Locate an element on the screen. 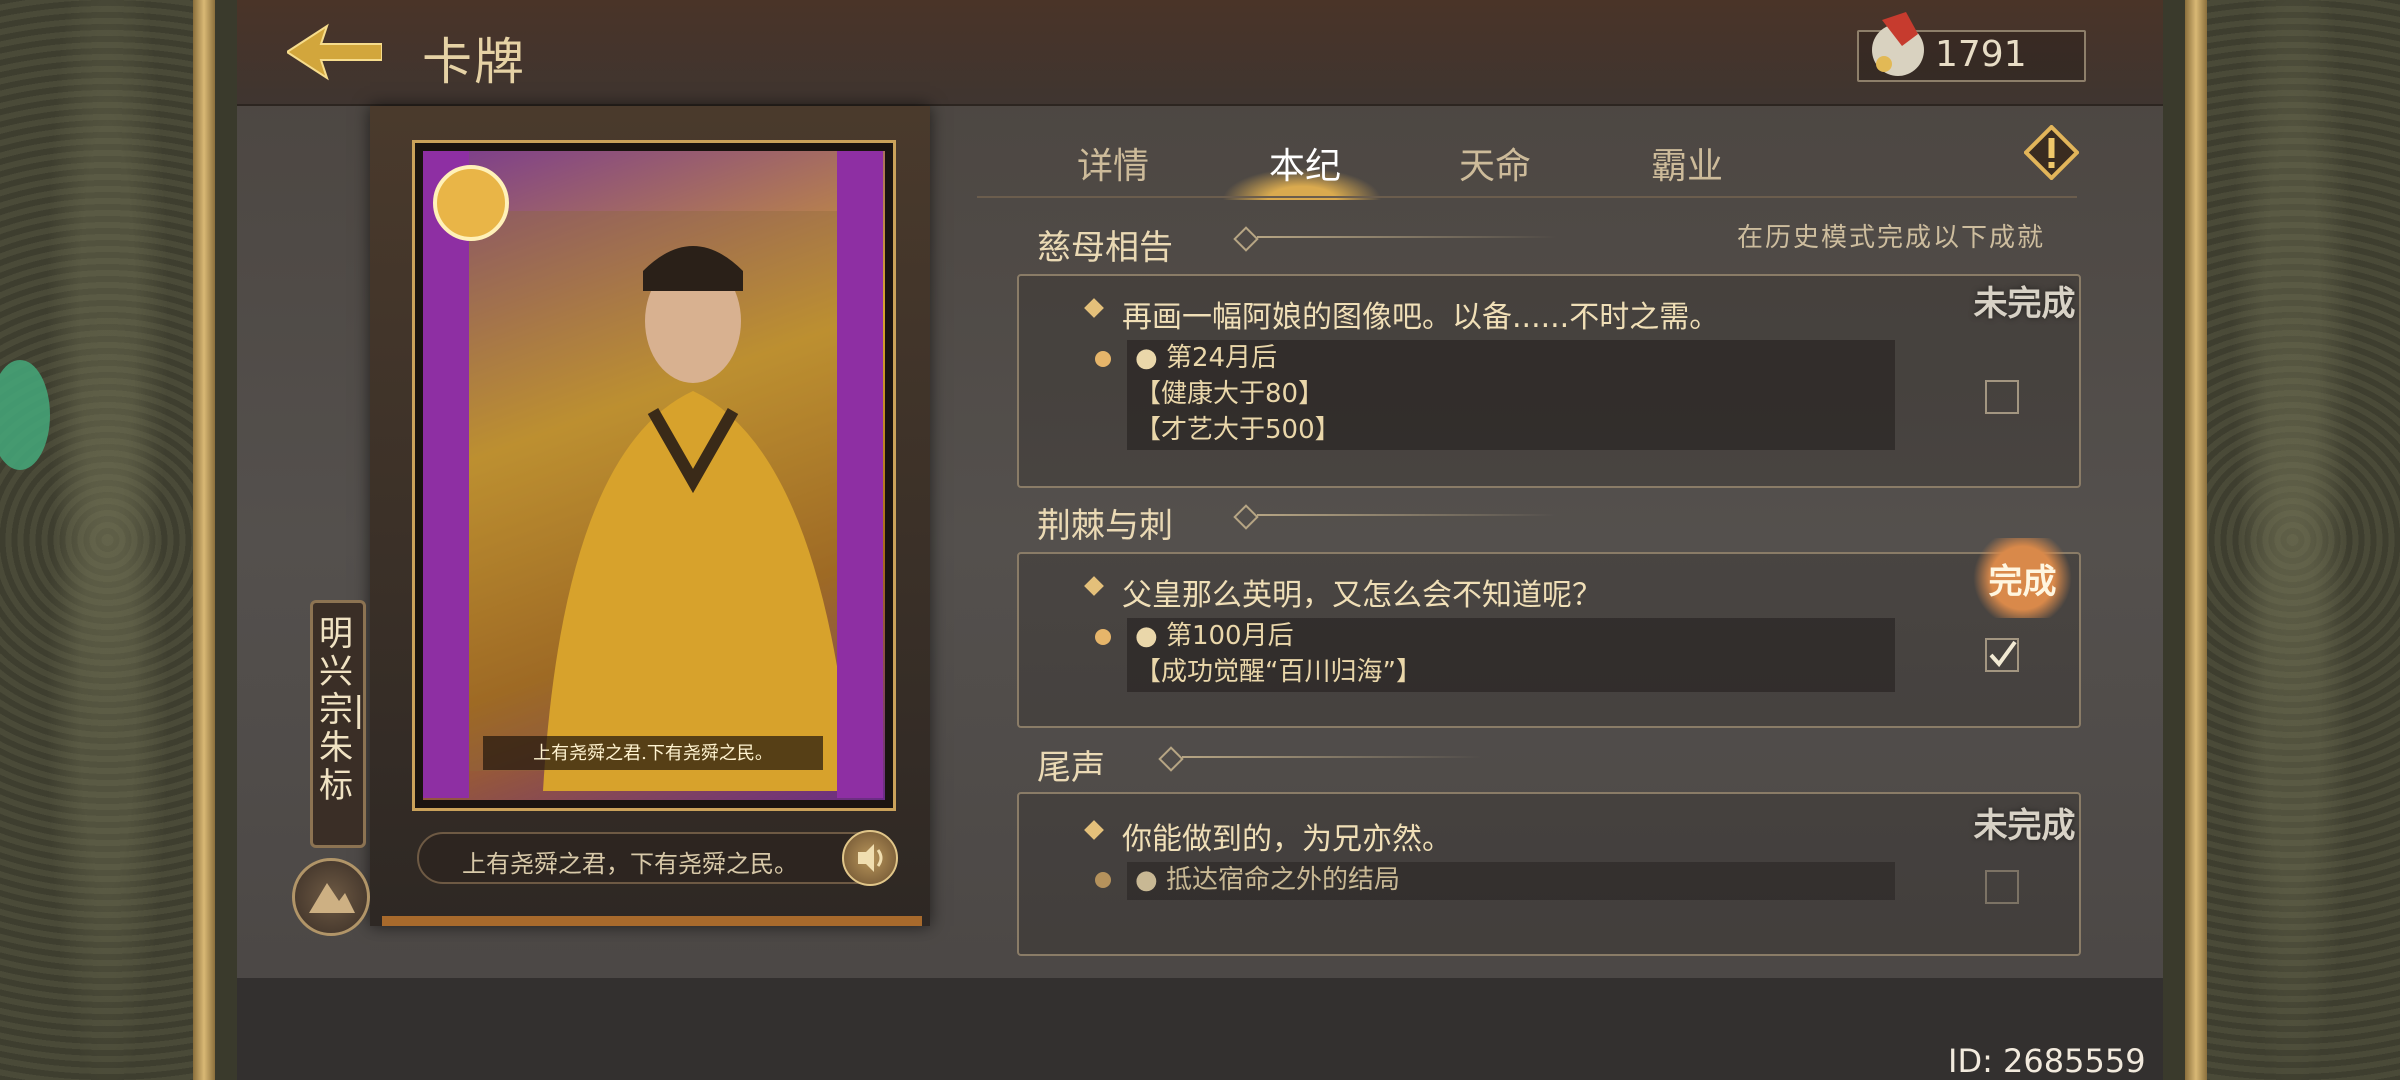 The height and width of the screenshot is (1080, 2400). back-button is located at coordinates (334, 52).